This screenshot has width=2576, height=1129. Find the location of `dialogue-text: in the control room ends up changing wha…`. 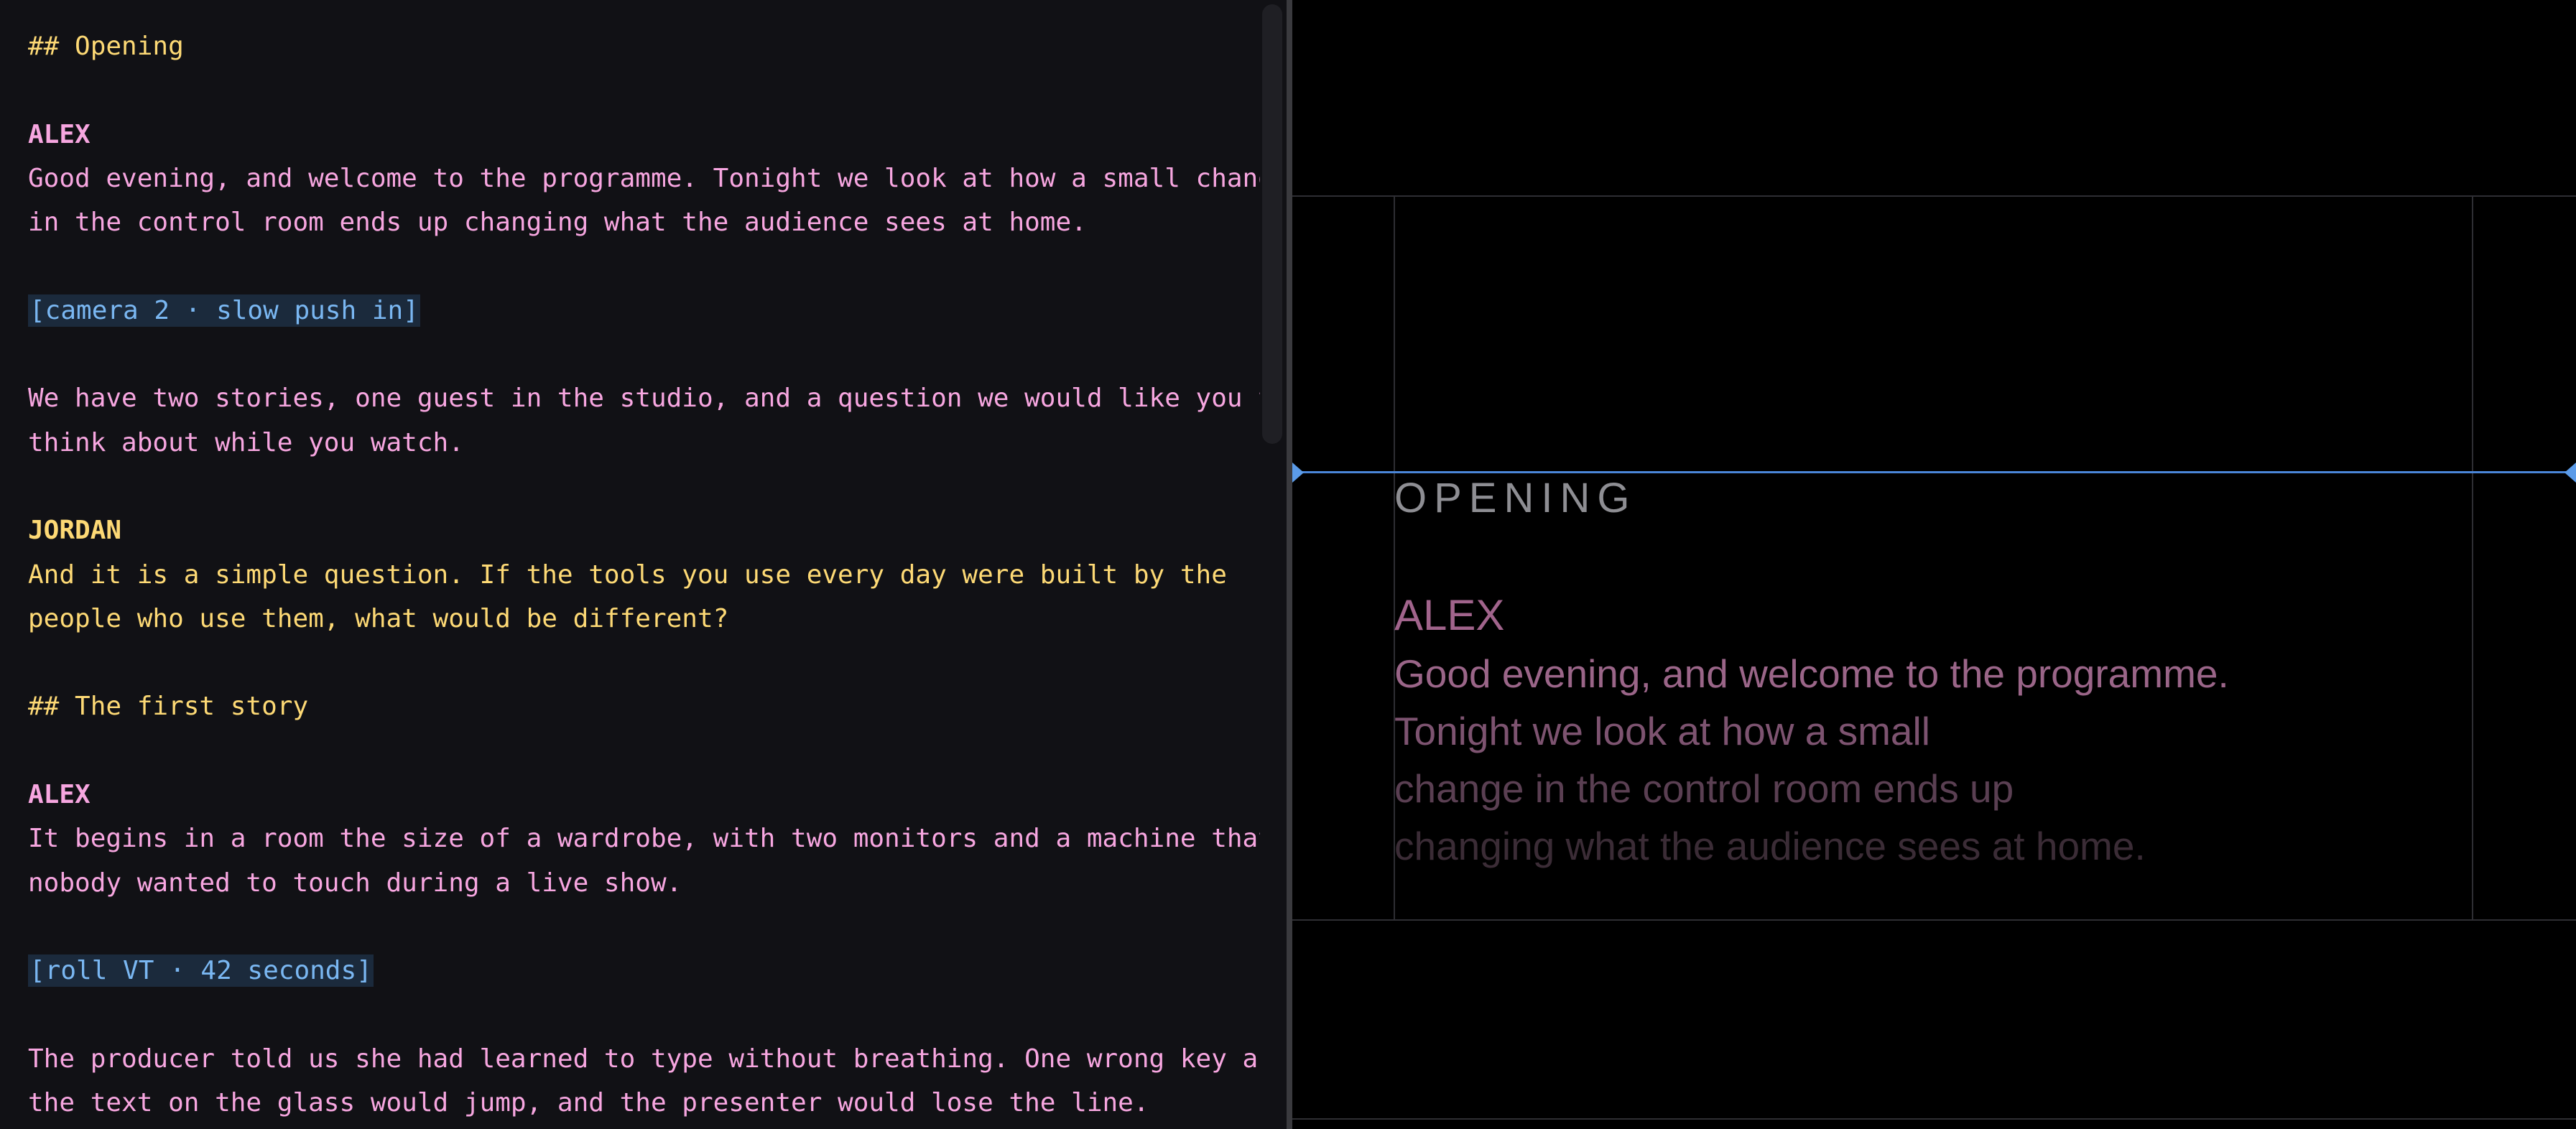

dialogue-text: in the control room ends up changing wha… is located at coordinates (557, 223).